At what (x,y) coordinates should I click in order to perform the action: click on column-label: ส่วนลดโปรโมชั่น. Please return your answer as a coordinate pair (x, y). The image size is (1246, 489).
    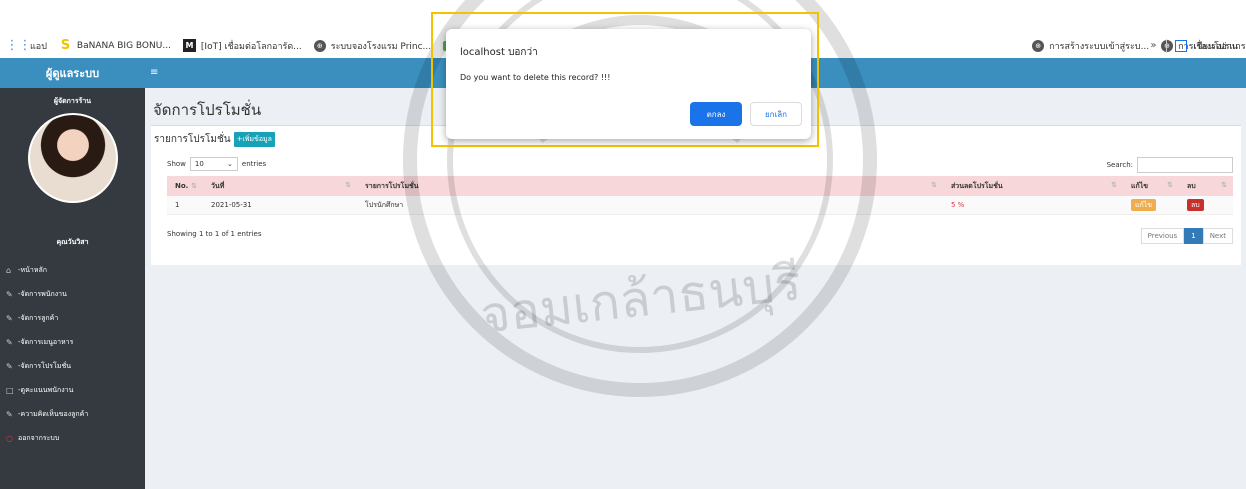
    Looking at the image, I should click on (977, 185).